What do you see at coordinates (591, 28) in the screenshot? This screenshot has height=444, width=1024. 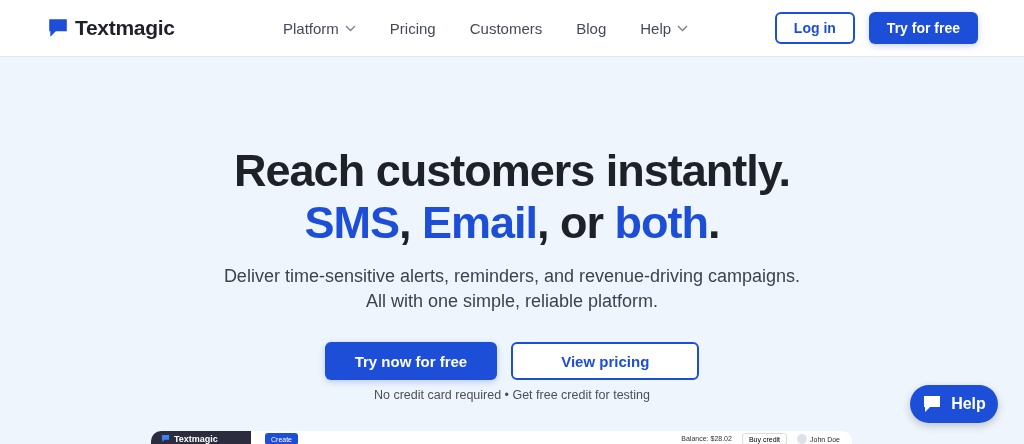 I see `nav-link: Blog` at bounding box center [591, 28].